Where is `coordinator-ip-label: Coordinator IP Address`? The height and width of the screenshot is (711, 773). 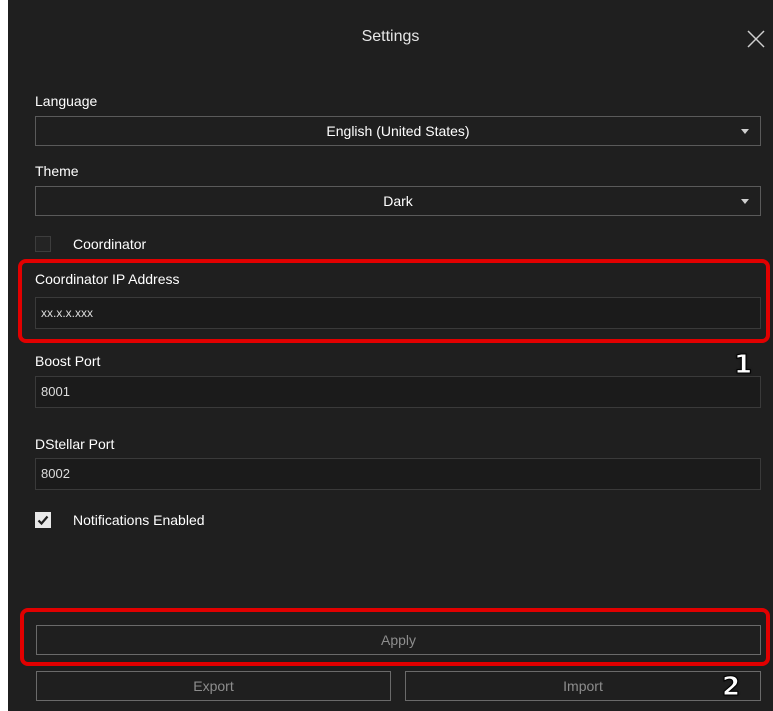
coordinator-ip-label: Coordinator IP Address is located at coordinates (107, 279).